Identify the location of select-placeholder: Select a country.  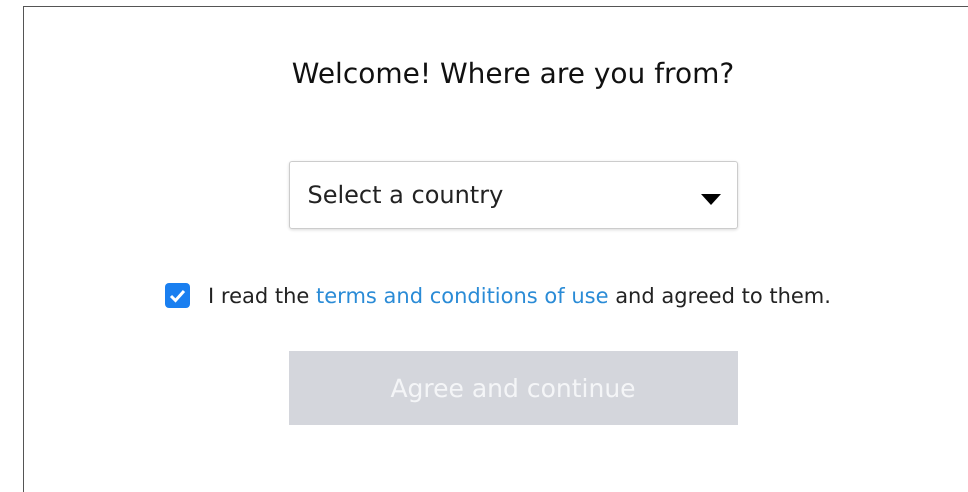
(406, 195).